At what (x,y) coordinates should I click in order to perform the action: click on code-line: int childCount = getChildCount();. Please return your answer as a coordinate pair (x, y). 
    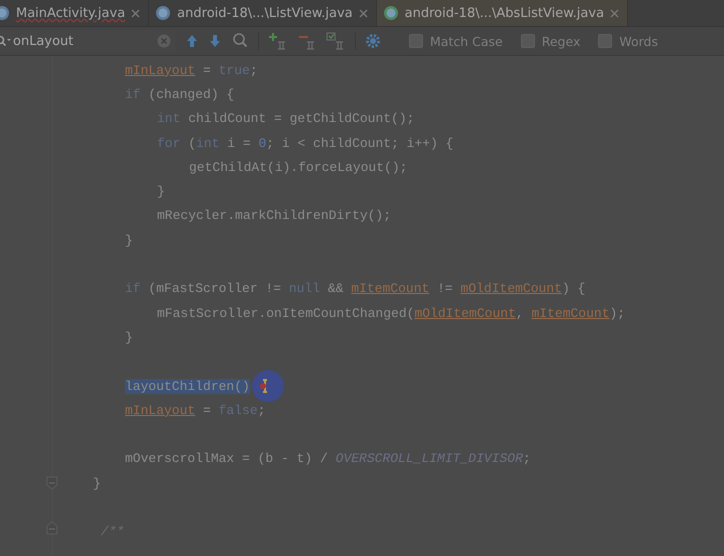
    Looking at the image, I should click on (285, 118).